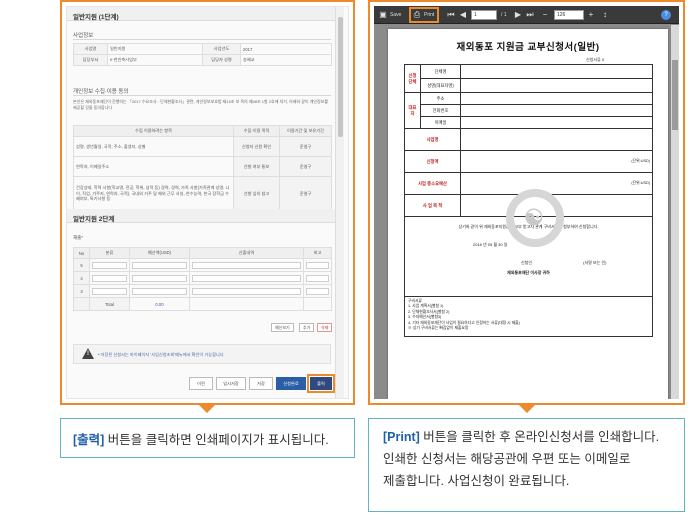 The height and width of the screenshot is (516, 700). I want to click on budget-view-button: 예산보기, so click(282, 327).